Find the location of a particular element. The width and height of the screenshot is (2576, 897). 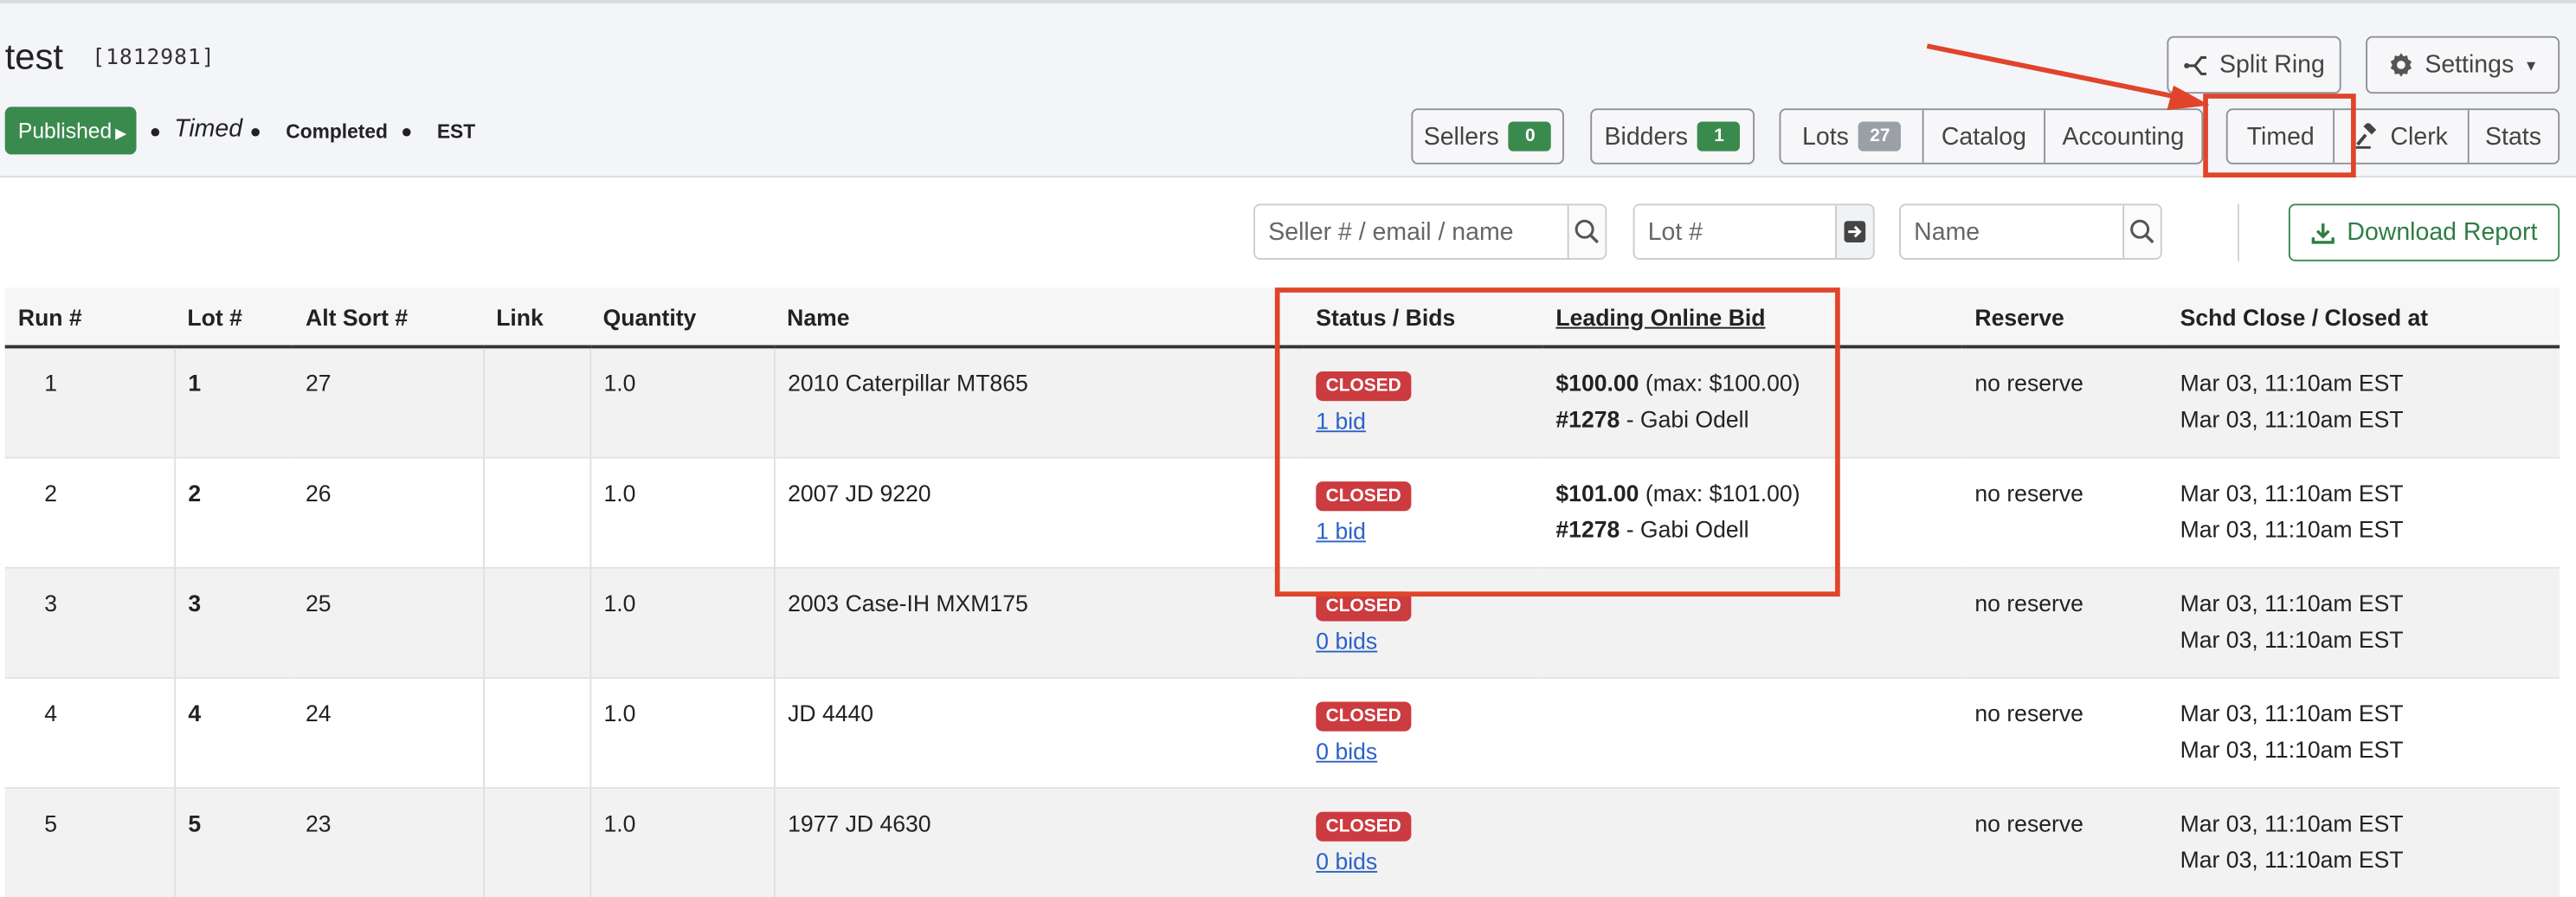

arrow-right-square-icon is located at coordinates (1855, 231).